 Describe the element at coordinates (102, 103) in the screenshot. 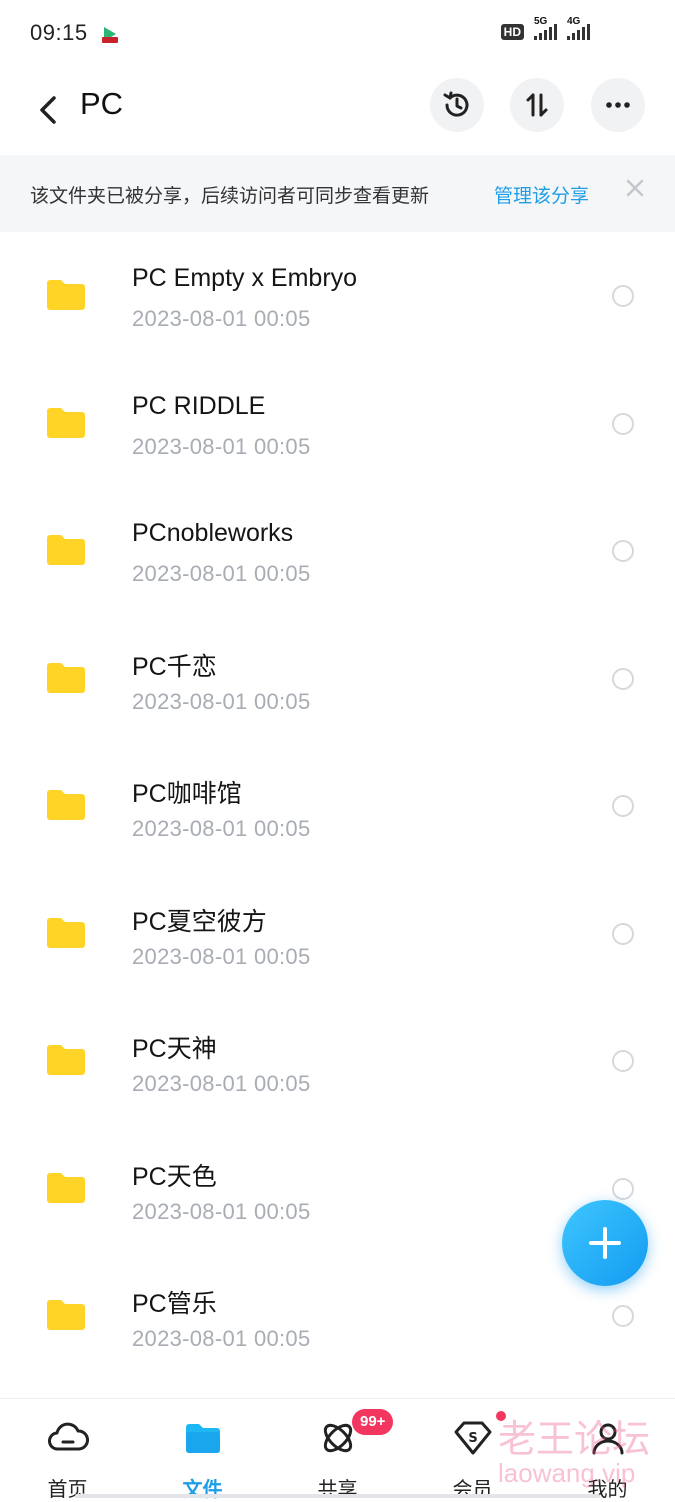

I see `page-title: PC` at that location.